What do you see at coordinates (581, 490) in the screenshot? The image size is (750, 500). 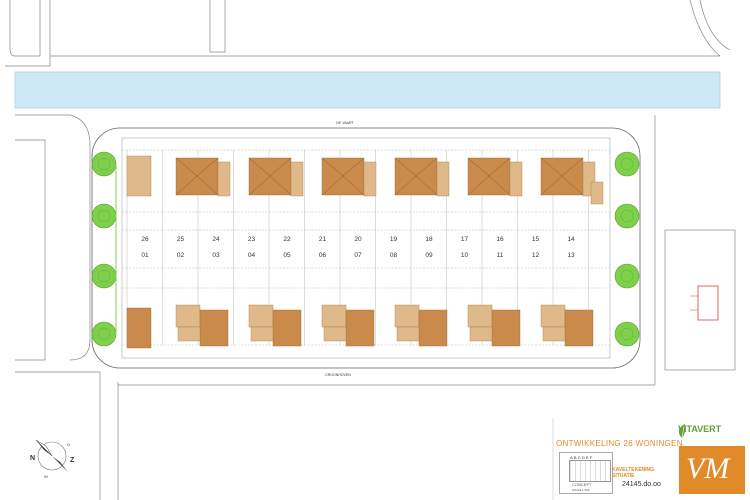 I see `scale-label: Schaal 1:250` at bounding box center [581, 490].